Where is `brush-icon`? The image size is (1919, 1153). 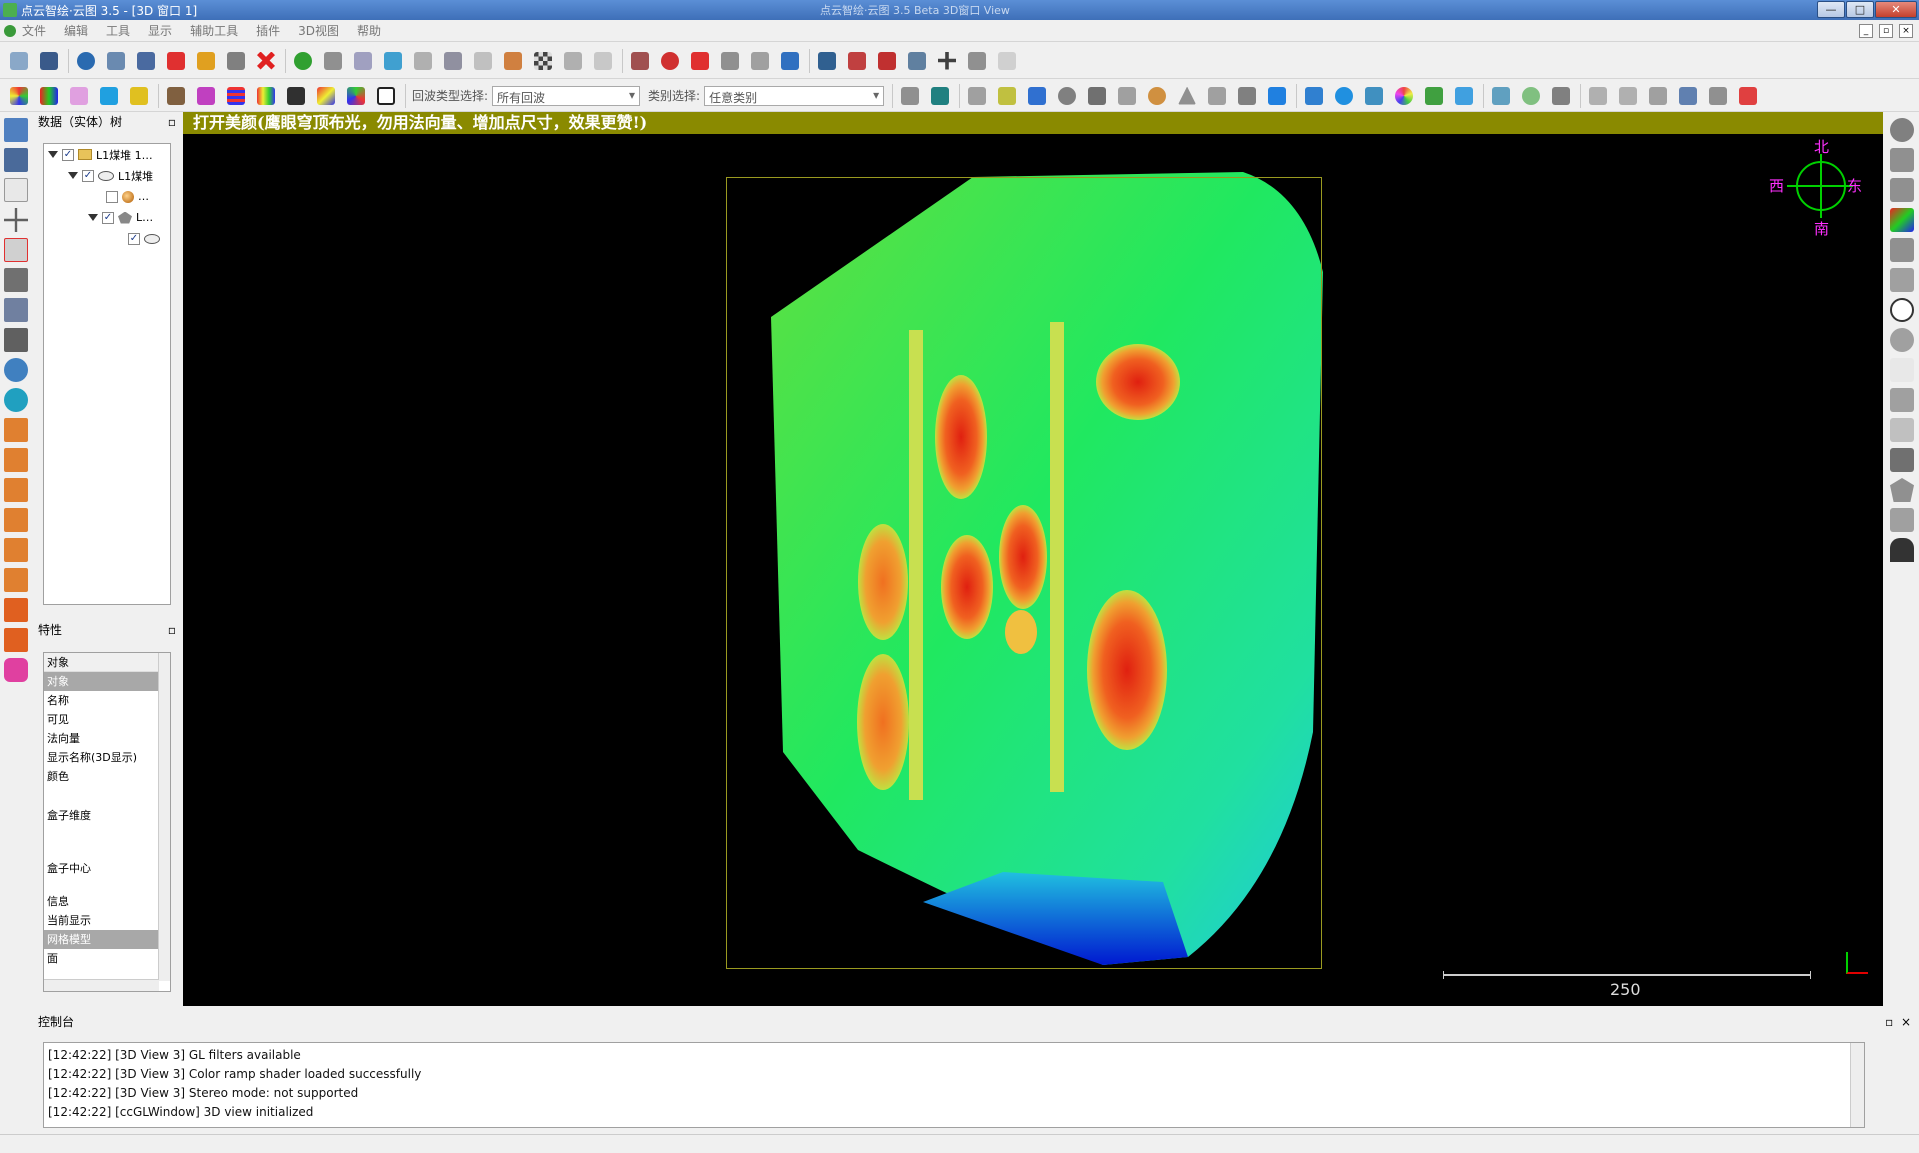
brush-icon is located at coordinates (1217, 96).